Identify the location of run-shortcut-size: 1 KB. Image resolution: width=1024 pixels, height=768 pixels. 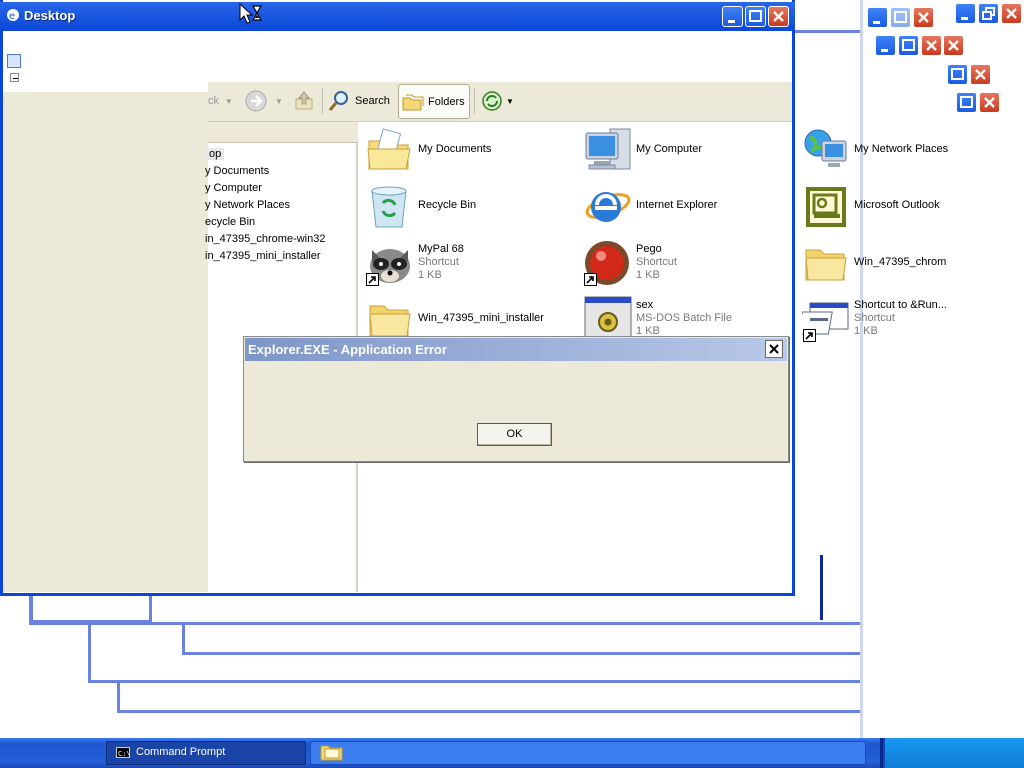
(866, 331).